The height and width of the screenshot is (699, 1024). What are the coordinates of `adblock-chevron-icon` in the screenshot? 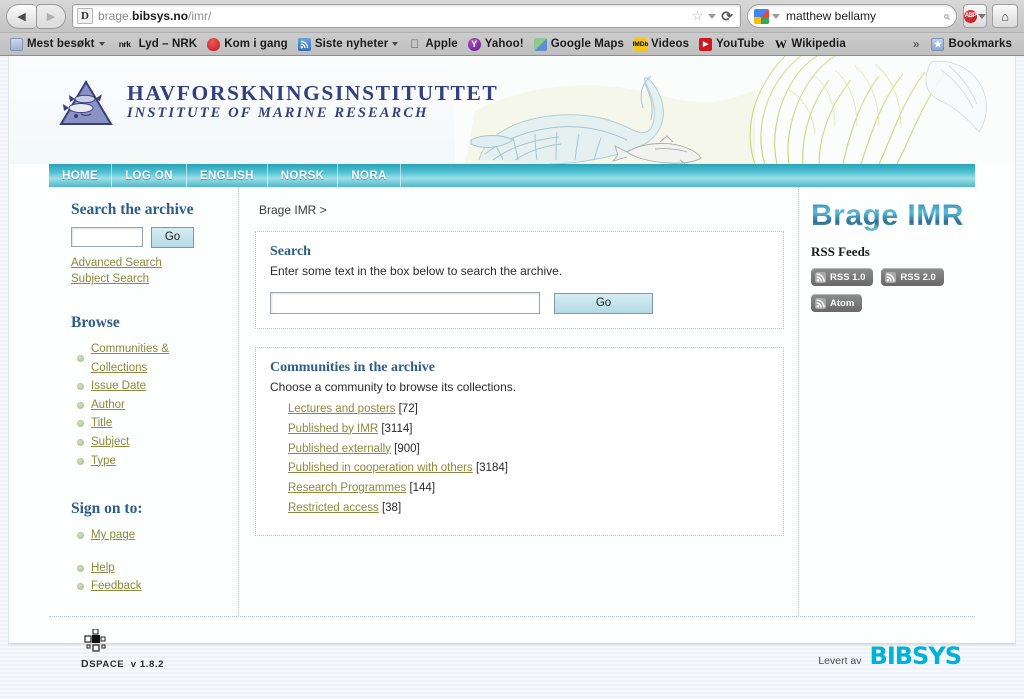 It's located at (982, 16).